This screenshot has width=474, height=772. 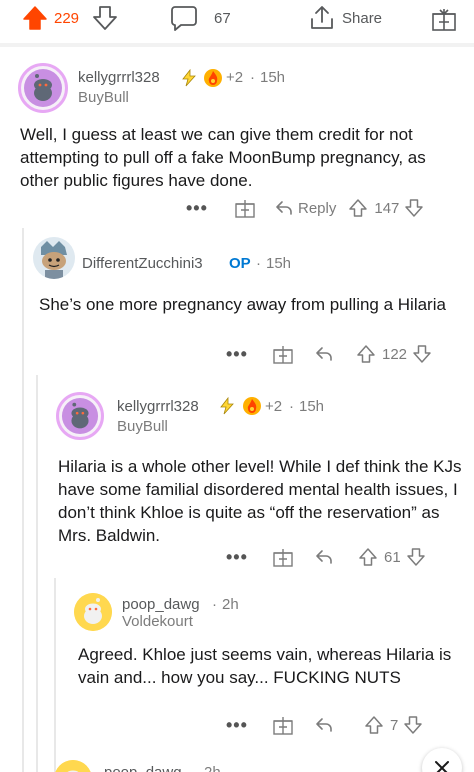 What do you see at coordinates (395, 354) in the screenshot?
I see `comment-score: 122` at bounding box center [395, 354].